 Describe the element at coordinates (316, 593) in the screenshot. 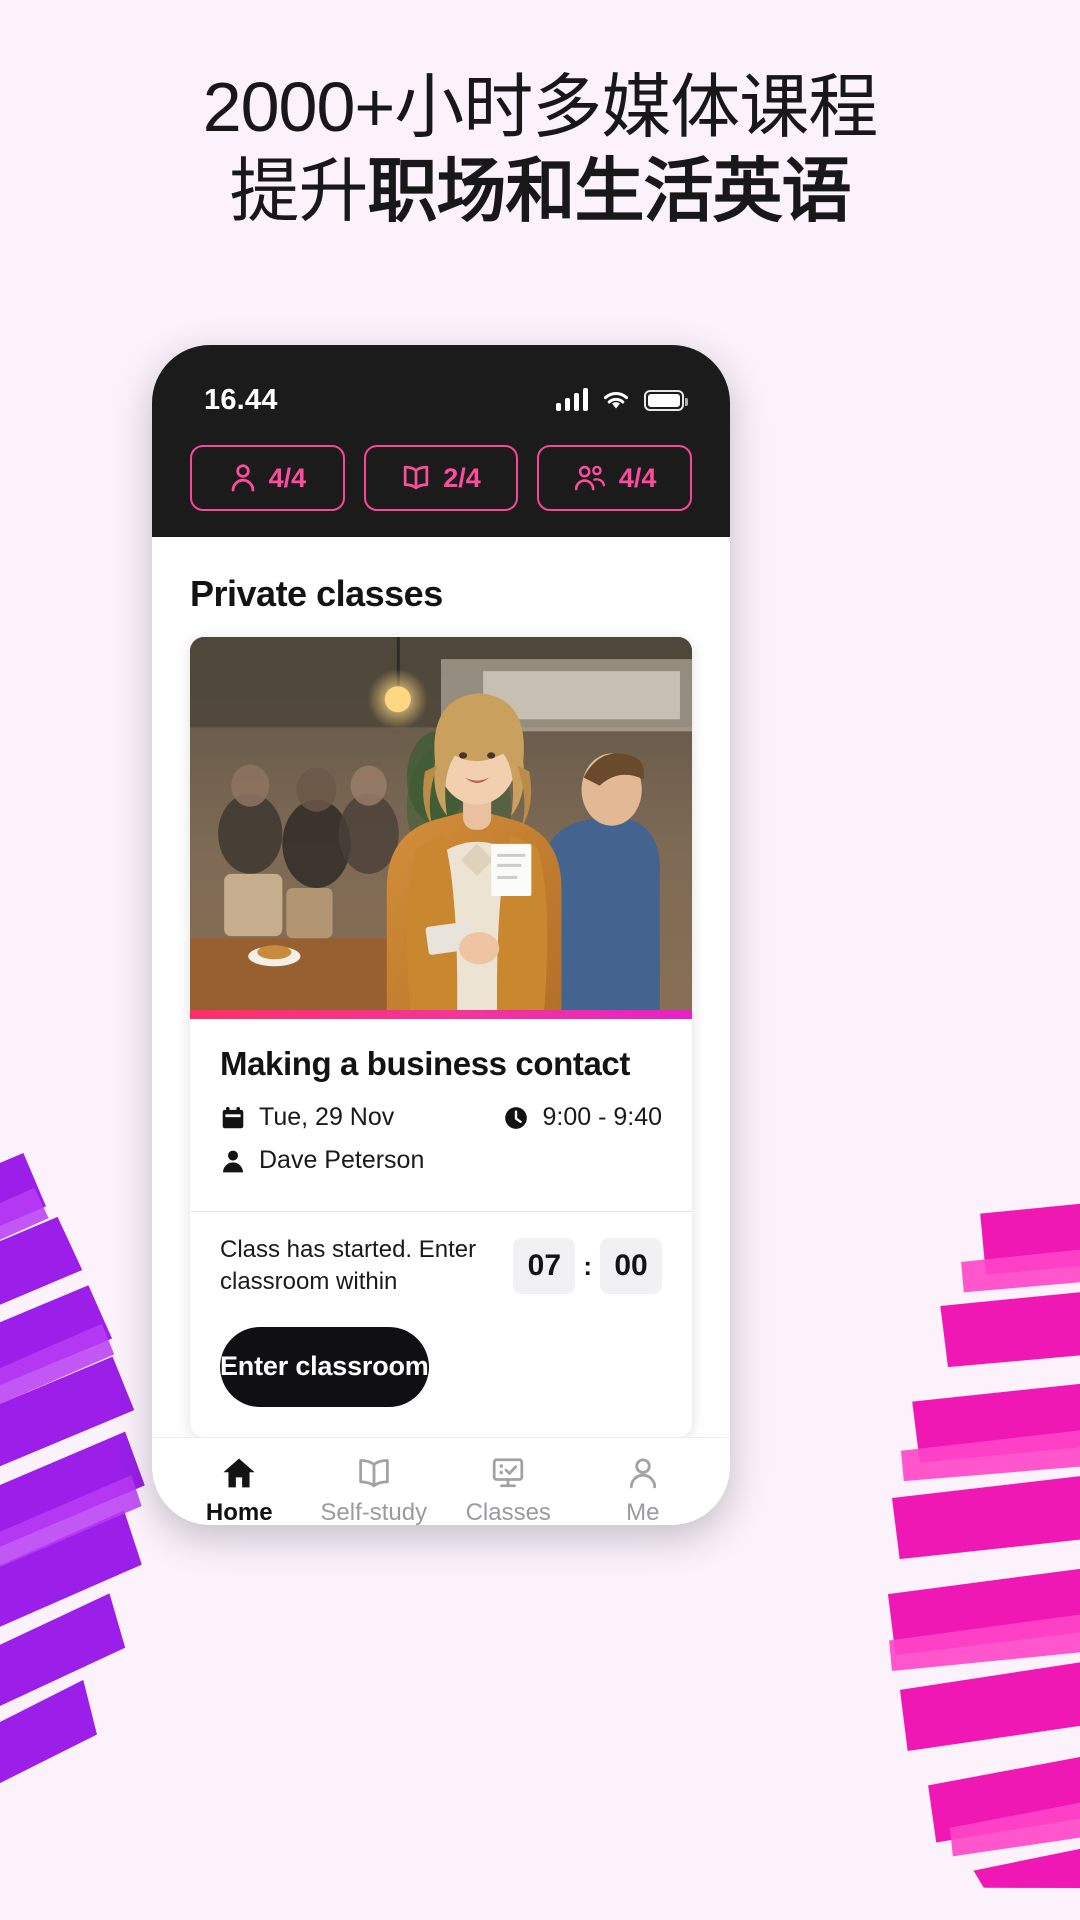

I see `page-title: Private classes` at that location.